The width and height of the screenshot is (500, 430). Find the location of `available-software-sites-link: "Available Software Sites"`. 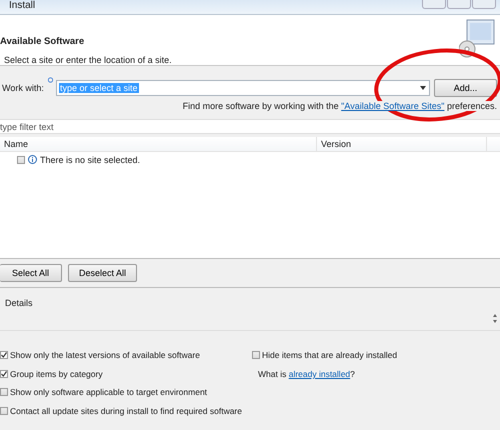

available-software-sites-link: "Available Software Sites" is located at coordinates (392, 106).